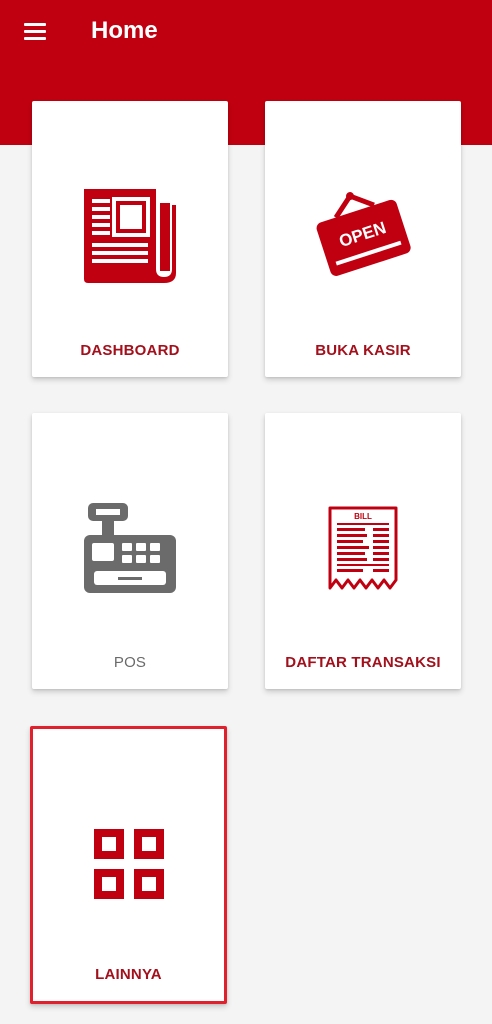 This screenshot has width=492, height=1024. I want to click on page-title: Home, so click(124, 30).